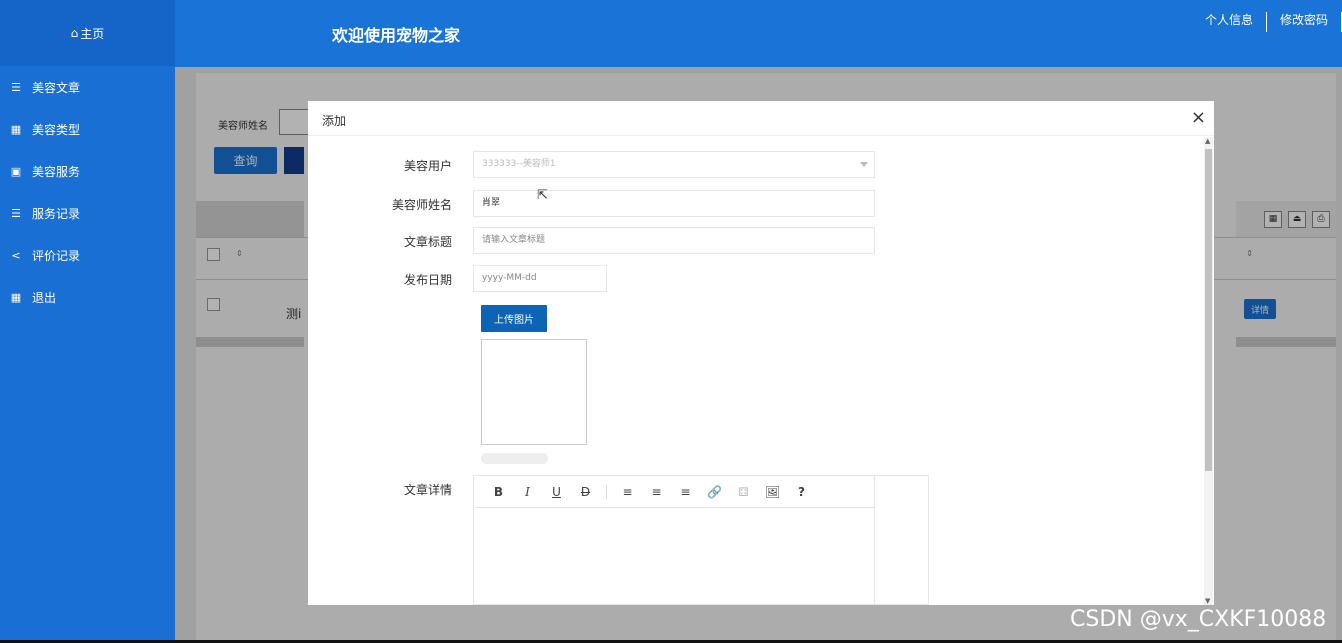 This screenshot has height=643, width=1342. What do you see at coordinates (556, 492) in the screenshot?
I see `underline-icon: U` at bounding box center [556, 492].